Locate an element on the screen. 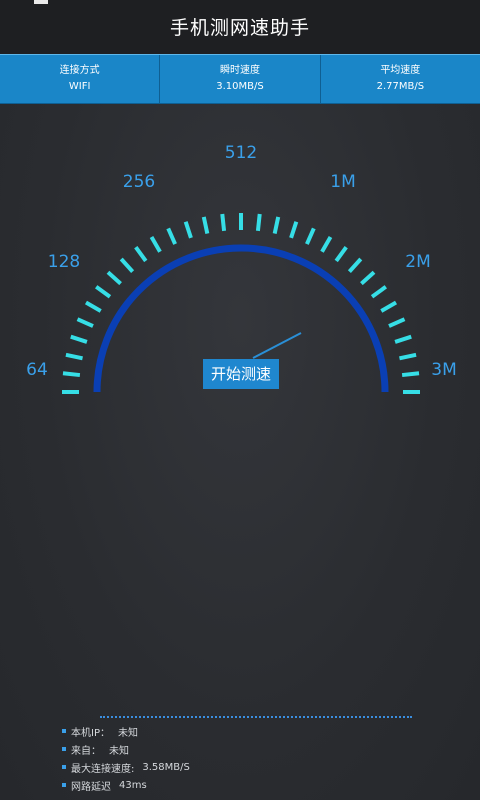  scale-label-128: 128 is located at coordinates (64, 262).